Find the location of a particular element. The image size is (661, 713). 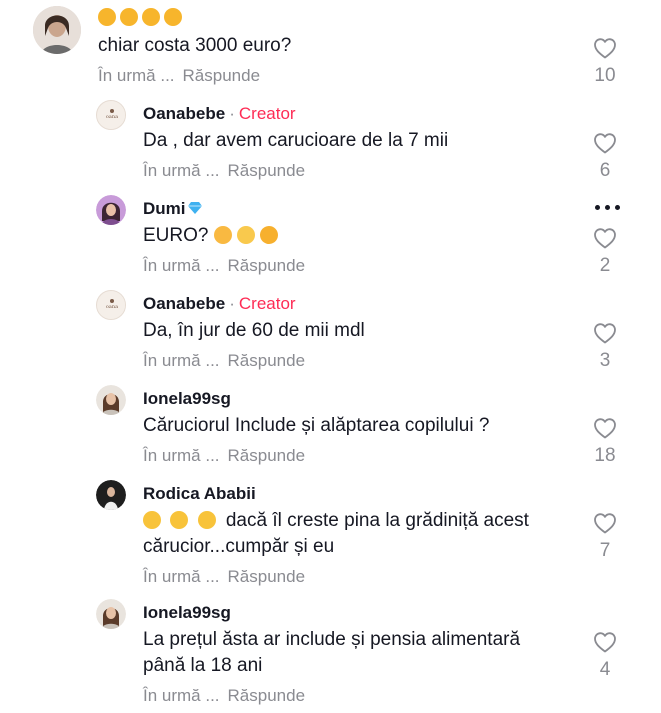

comment-text-line: cărucior...cumpăr și eu is located at coordinates (239, 546).